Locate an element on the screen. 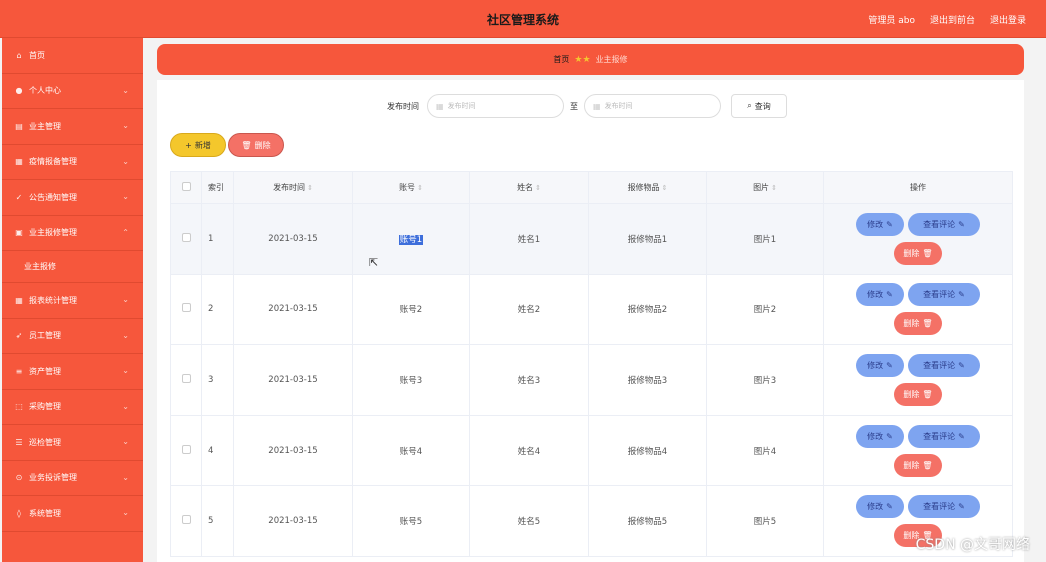 The image size is (1046, 562). sidebar-item-label: 个人中心 is located at coordinates (45, 91).